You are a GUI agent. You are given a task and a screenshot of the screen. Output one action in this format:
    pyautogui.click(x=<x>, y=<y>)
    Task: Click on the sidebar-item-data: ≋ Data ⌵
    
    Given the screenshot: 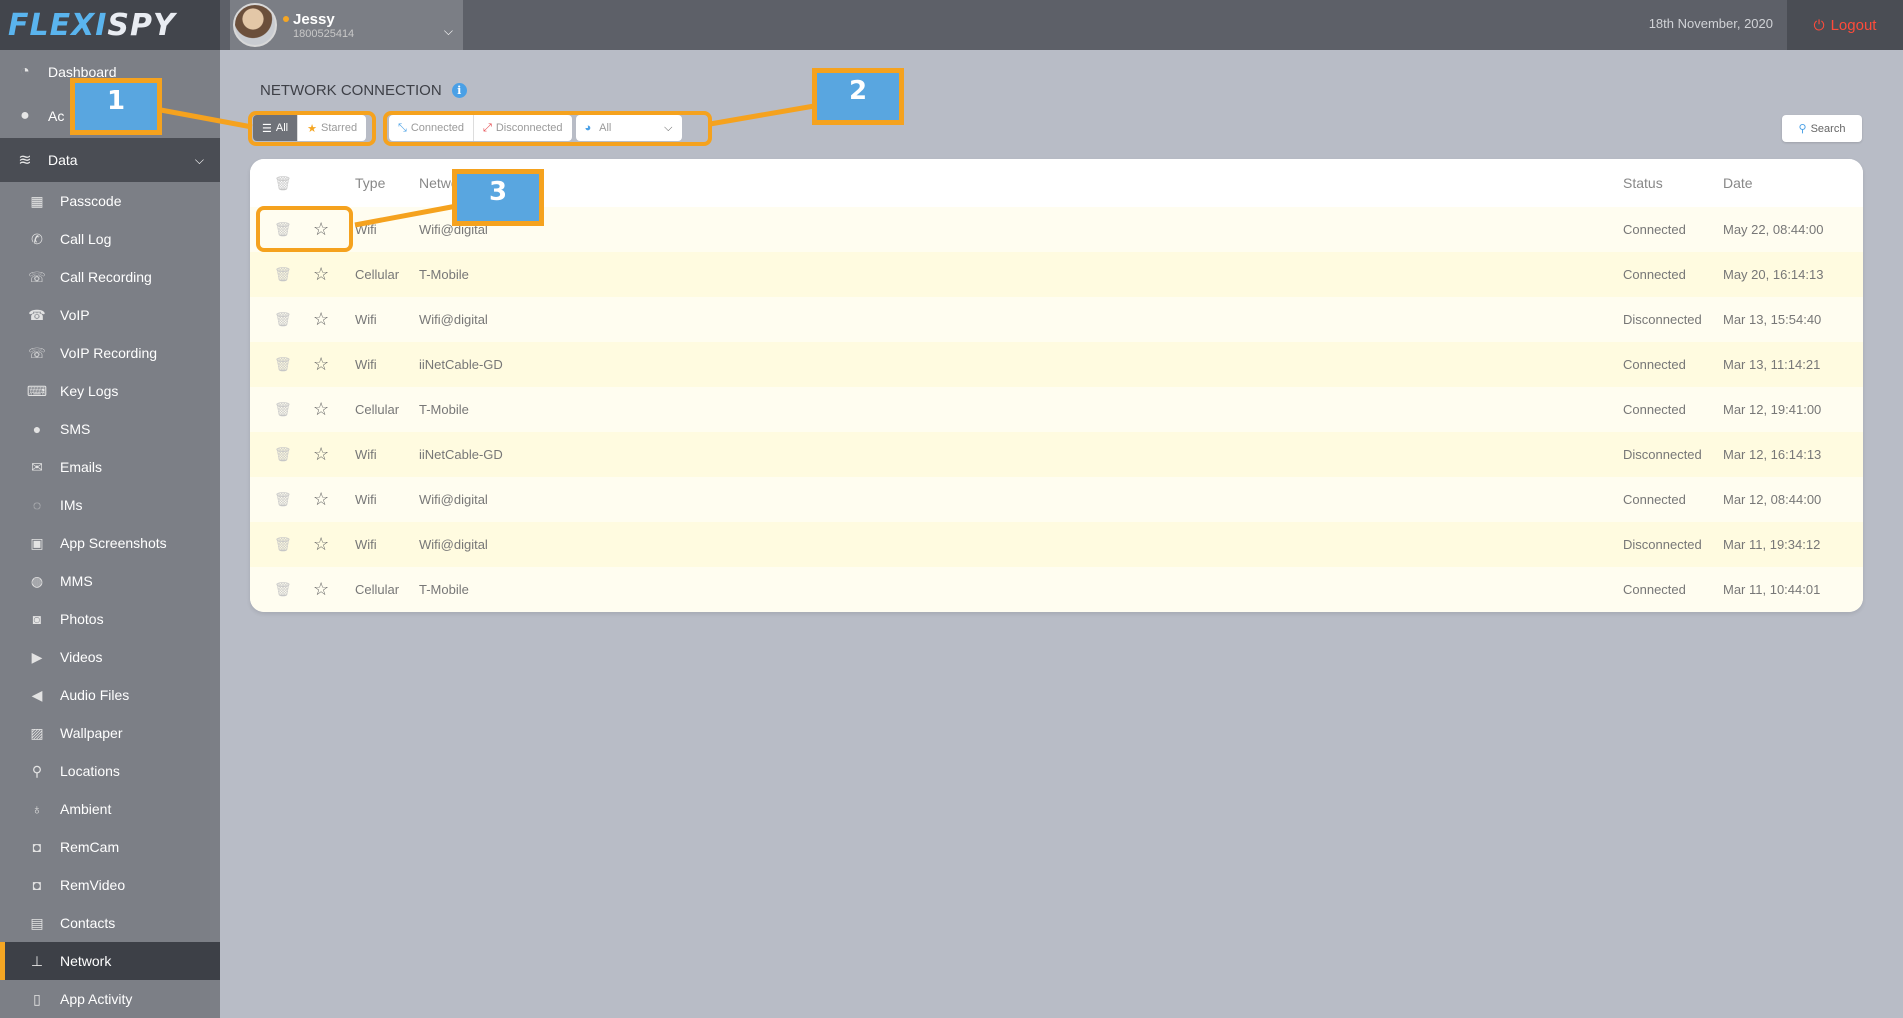 What is the action you would take?
    pyautogui.click(x=110, y=160)
    